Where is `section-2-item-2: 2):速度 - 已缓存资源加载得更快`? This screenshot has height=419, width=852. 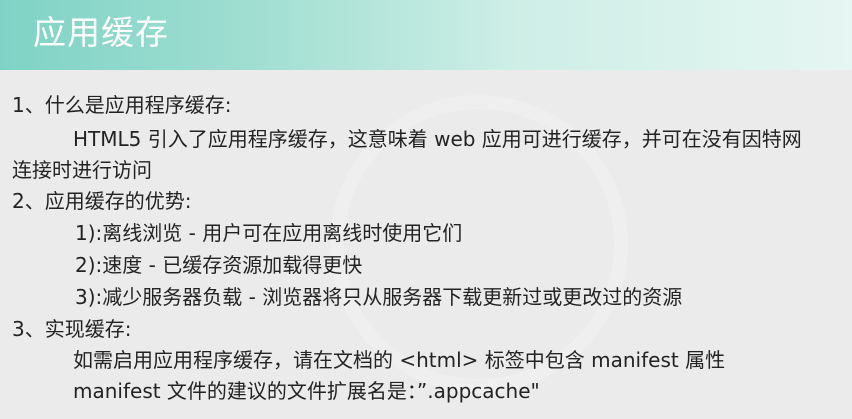
section-2-item-2: 2):速度 - 已缓存资源加载得更快 is located at coordinates (219, 265).